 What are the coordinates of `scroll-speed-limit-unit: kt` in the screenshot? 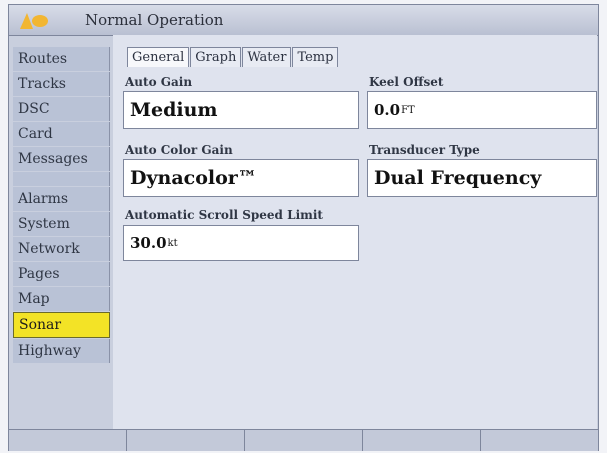 It's located at (172, 243).